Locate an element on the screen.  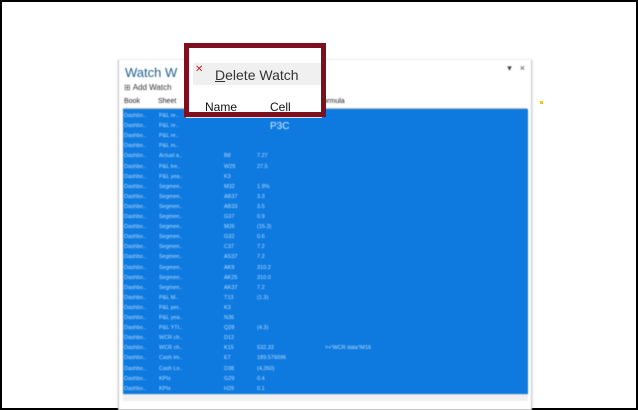
cell-ref: AK25 is located at coordinates (231, 277).